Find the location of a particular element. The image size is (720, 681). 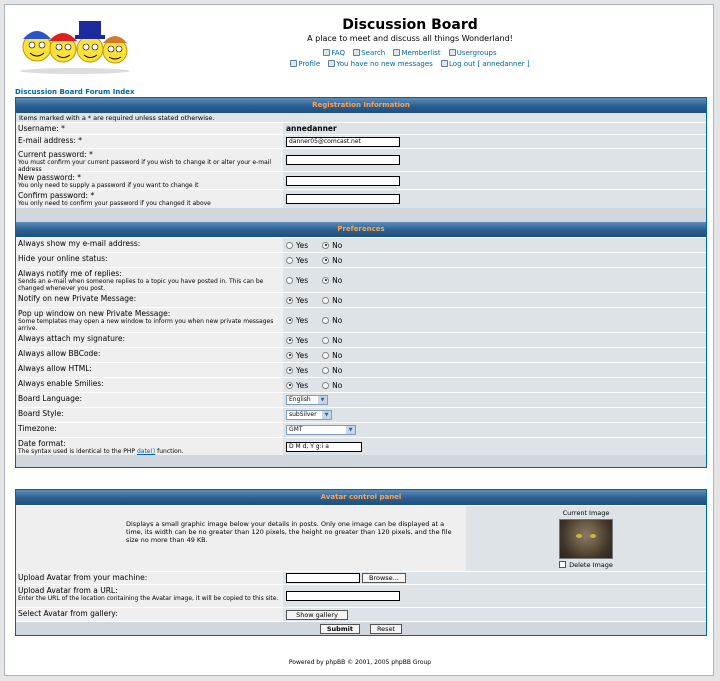

style-select: subSilver ▼ is located at coordinates (309, 415).